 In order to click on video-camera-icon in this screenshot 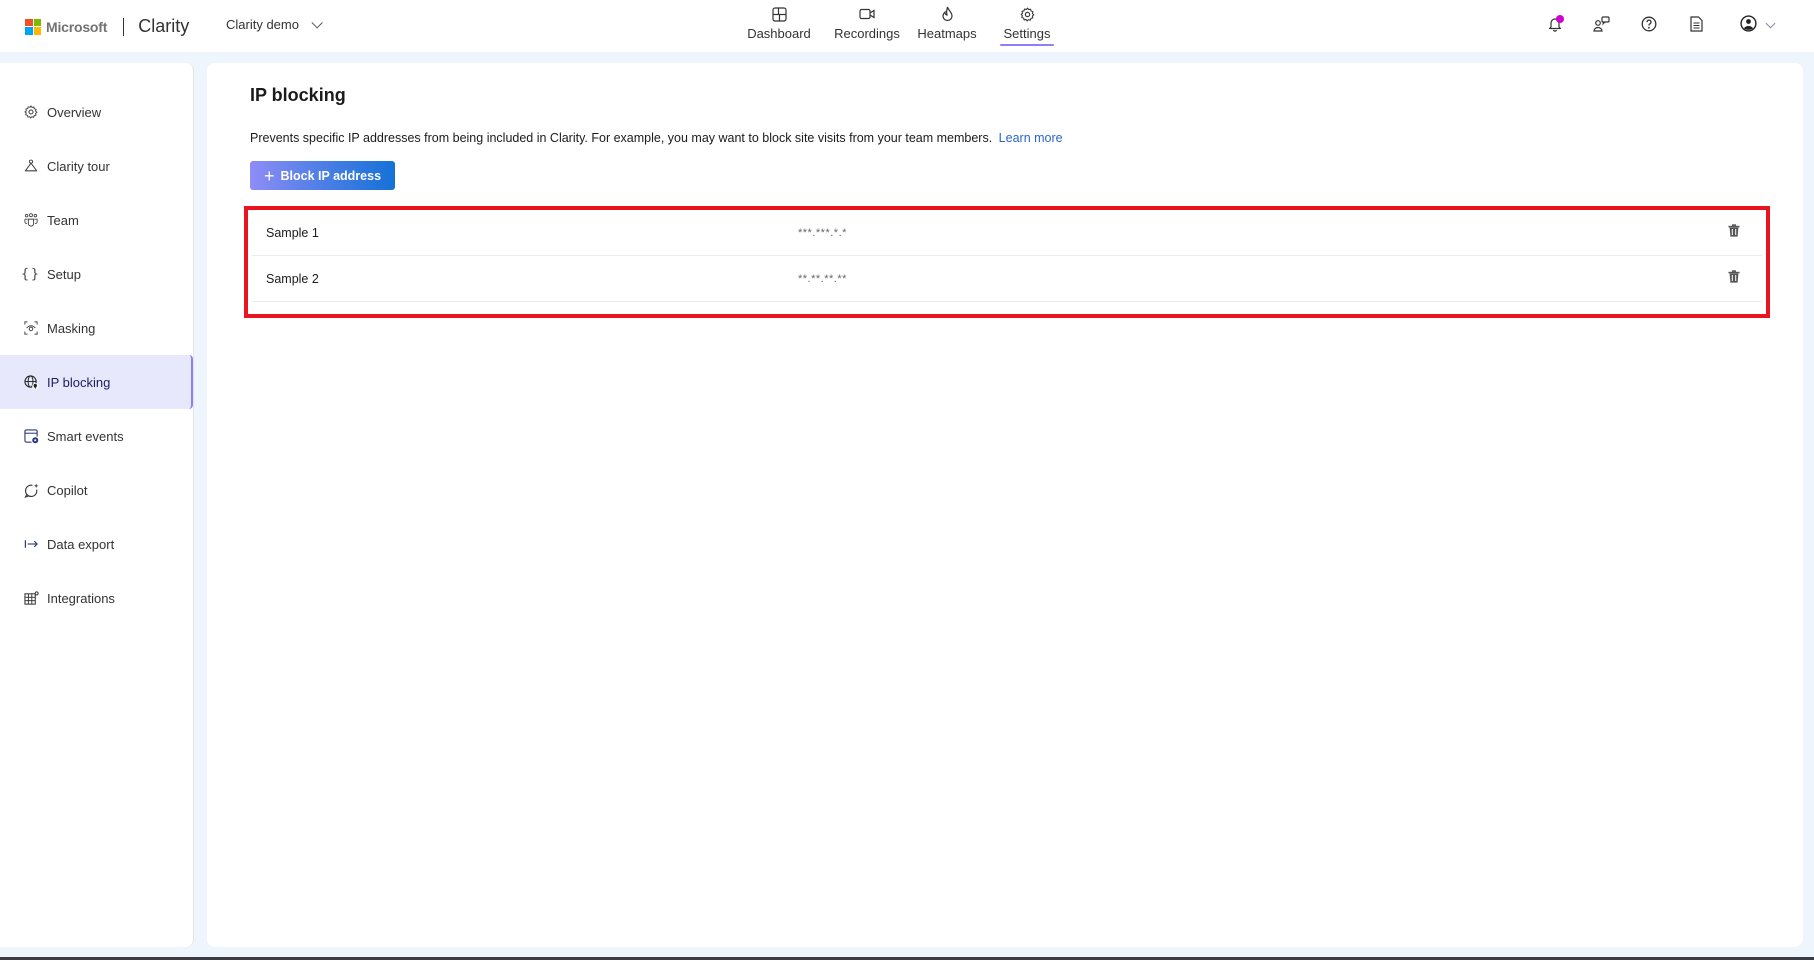, I will do `click(867, 14)`.